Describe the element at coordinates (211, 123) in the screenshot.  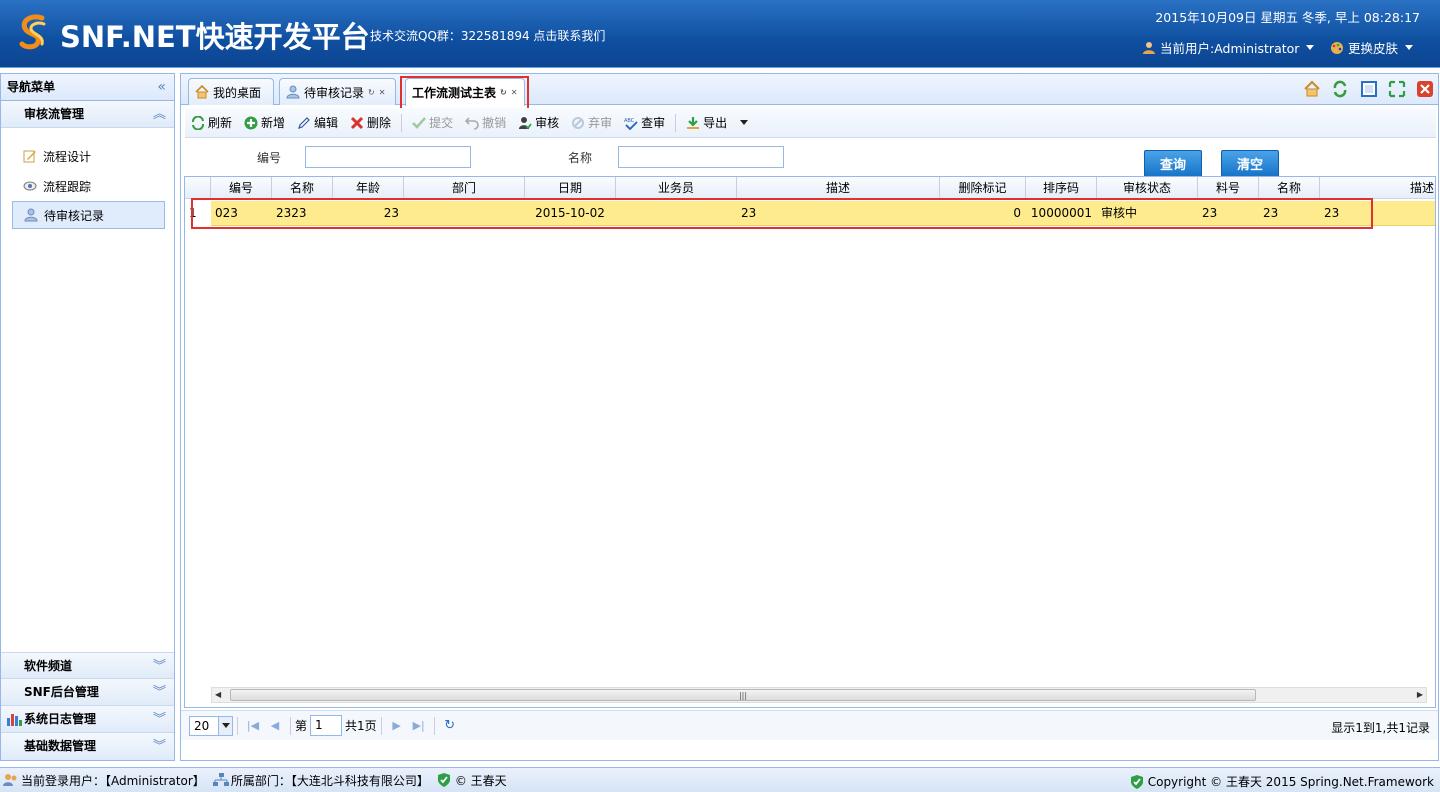
I see `refresh-button: 刷新` at that location.